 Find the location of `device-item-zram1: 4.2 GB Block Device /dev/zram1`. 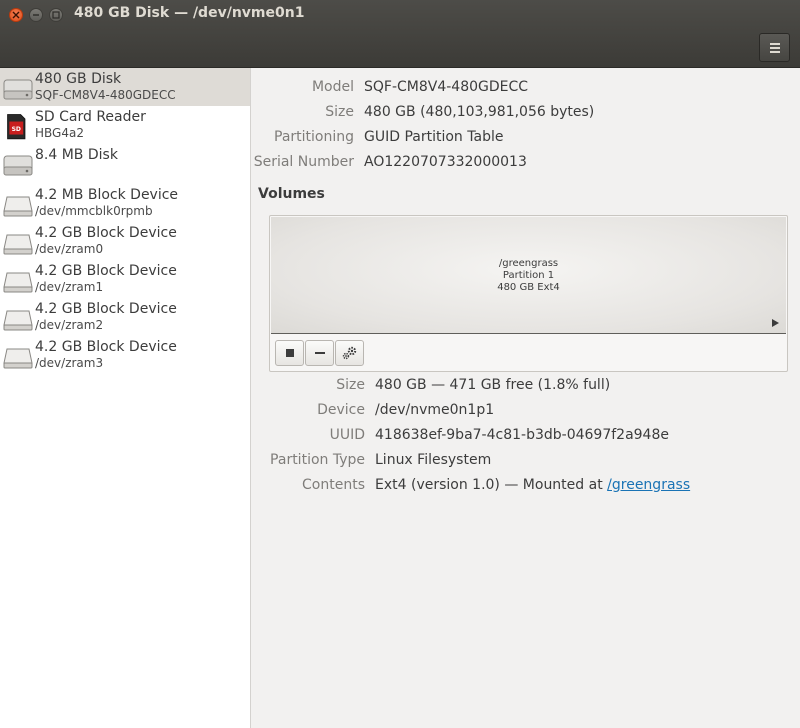

device-item-zram1: 4.2 GB Block Device /dev/zram1 is located at coordinates (125, 279).